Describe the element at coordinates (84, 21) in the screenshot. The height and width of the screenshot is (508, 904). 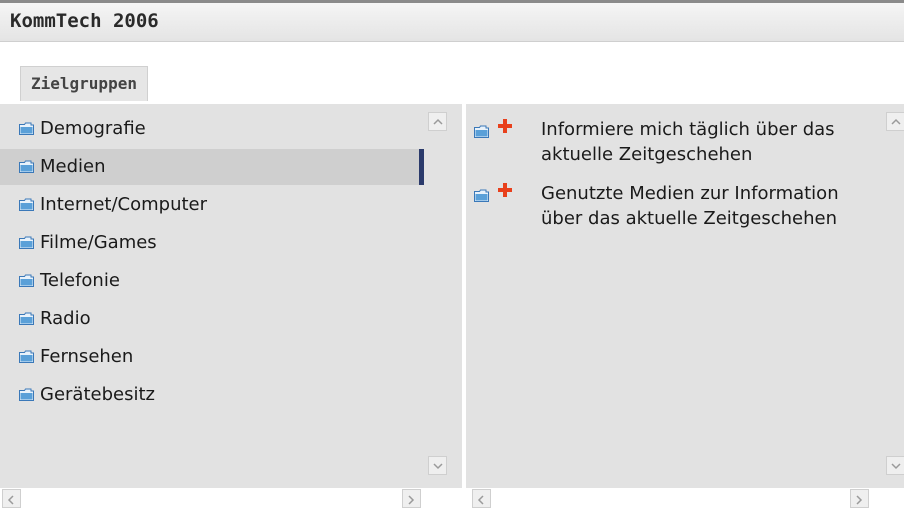
I see `window-title: KommTech 2006` at that location.